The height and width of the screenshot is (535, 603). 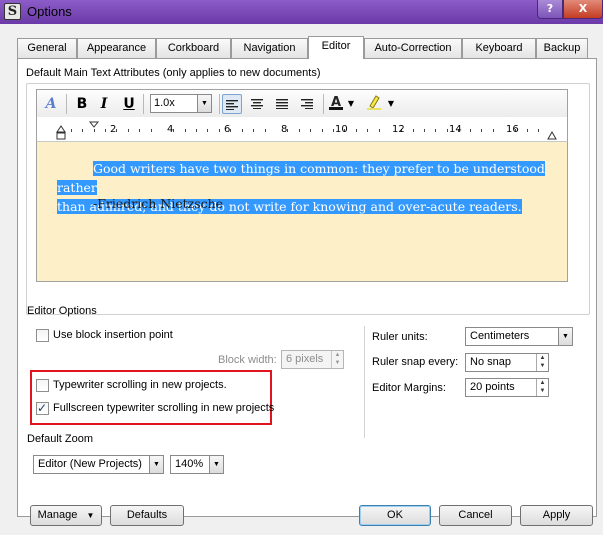 I want to click on ruler-number: 12, so click(x=398, y=129).